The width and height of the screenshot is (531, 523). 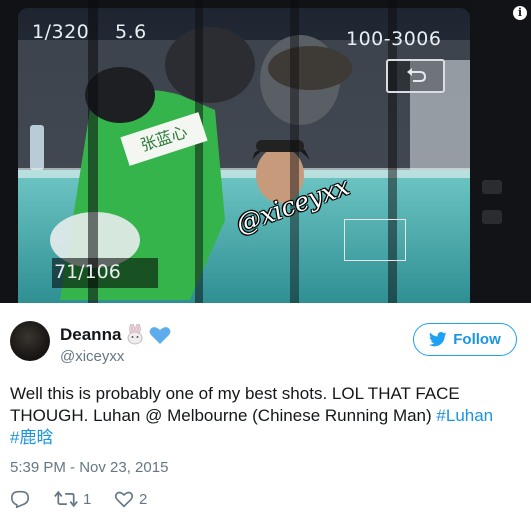 I want to click on shutter-speed-readout: 1/320, so click(x=61, y=32).